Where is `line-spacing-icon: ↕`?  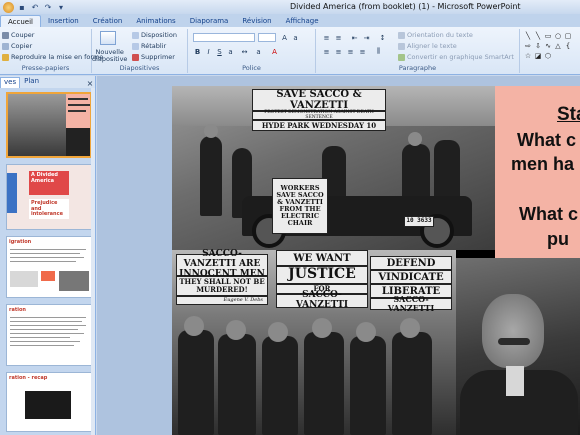 line-spacing-icon: ↕ is located at coordinates (382, 37).